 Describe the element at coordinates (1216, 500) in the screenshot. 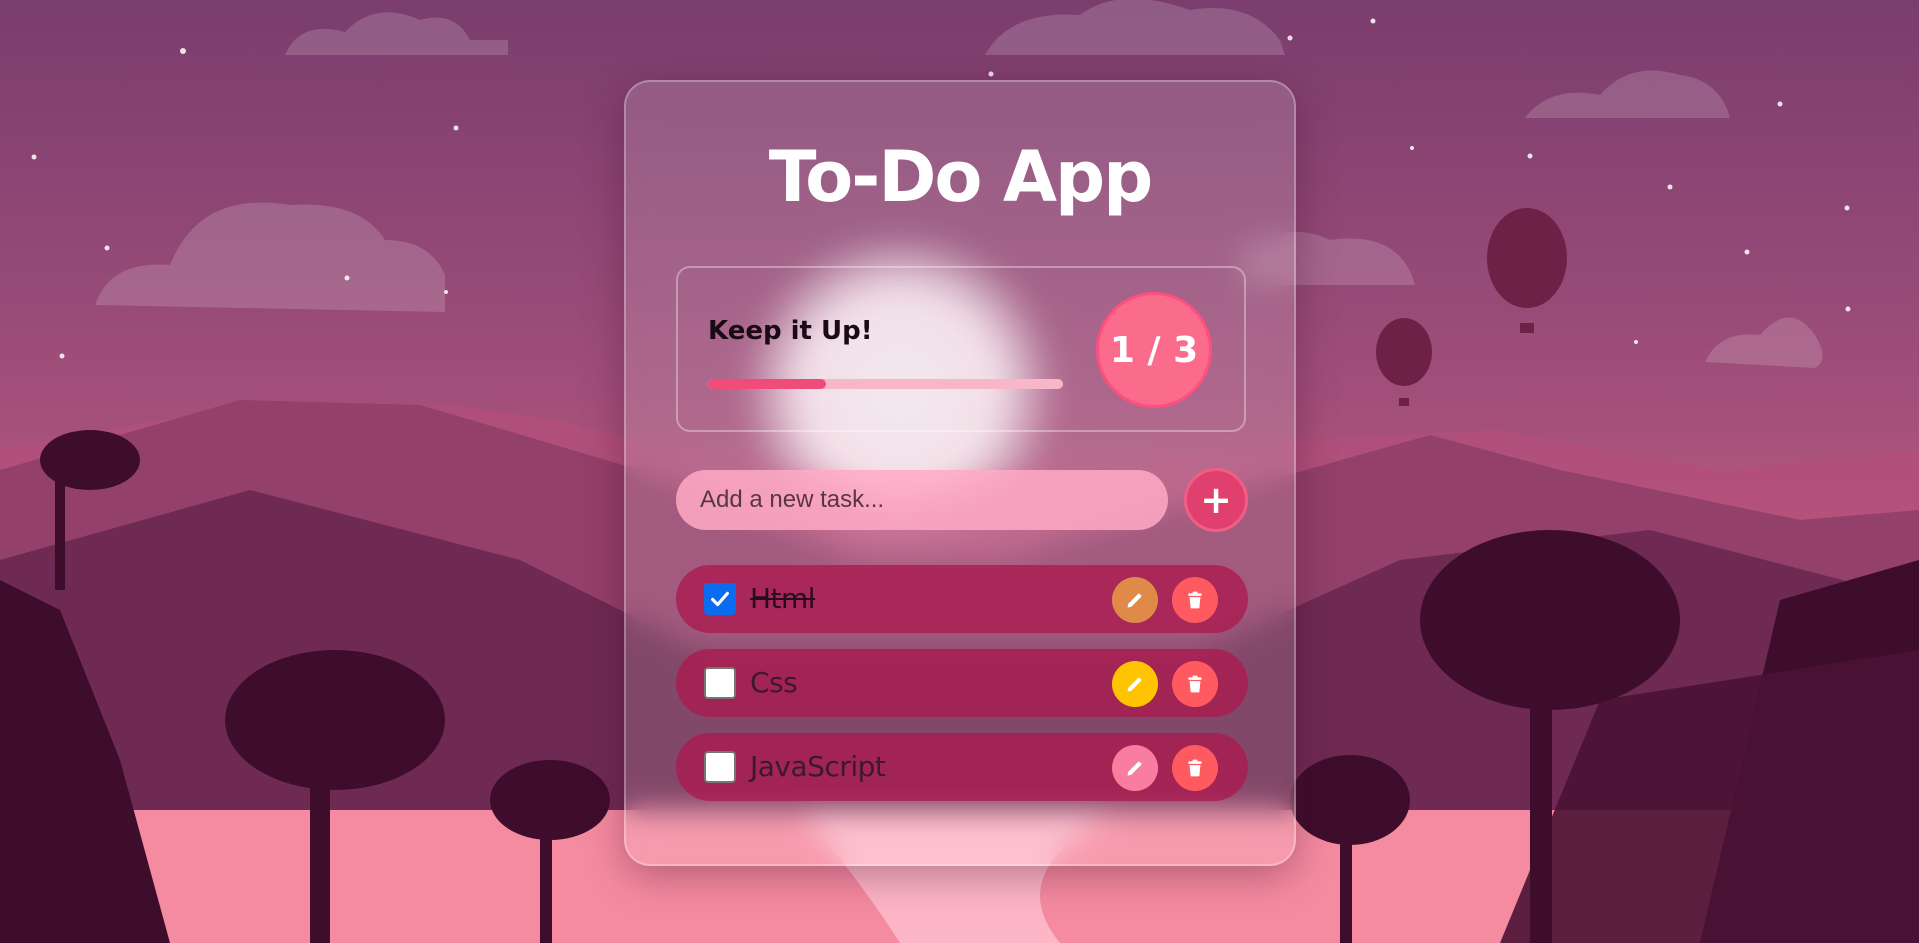

I see `add-task-button: +` at that location.